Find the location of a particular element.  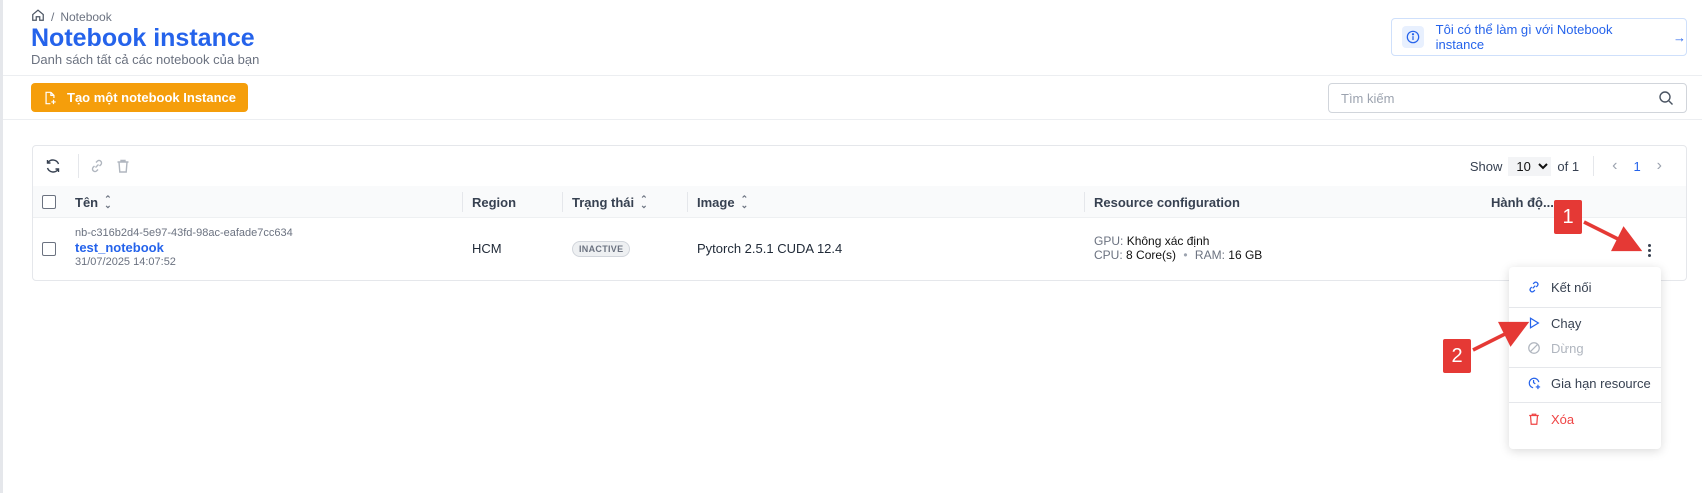

column-header-image: Image ⌃ ⌄ is located at coordinates (722, 202).